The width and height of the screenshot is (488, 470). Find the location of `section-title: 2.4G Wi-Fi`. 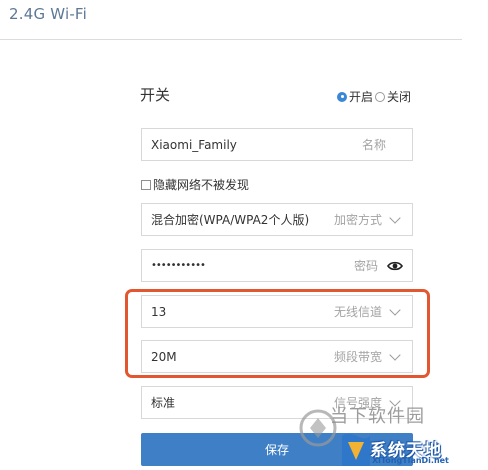

section-title: 2.4G Wi-Fi is located at coordinates (48, 14).